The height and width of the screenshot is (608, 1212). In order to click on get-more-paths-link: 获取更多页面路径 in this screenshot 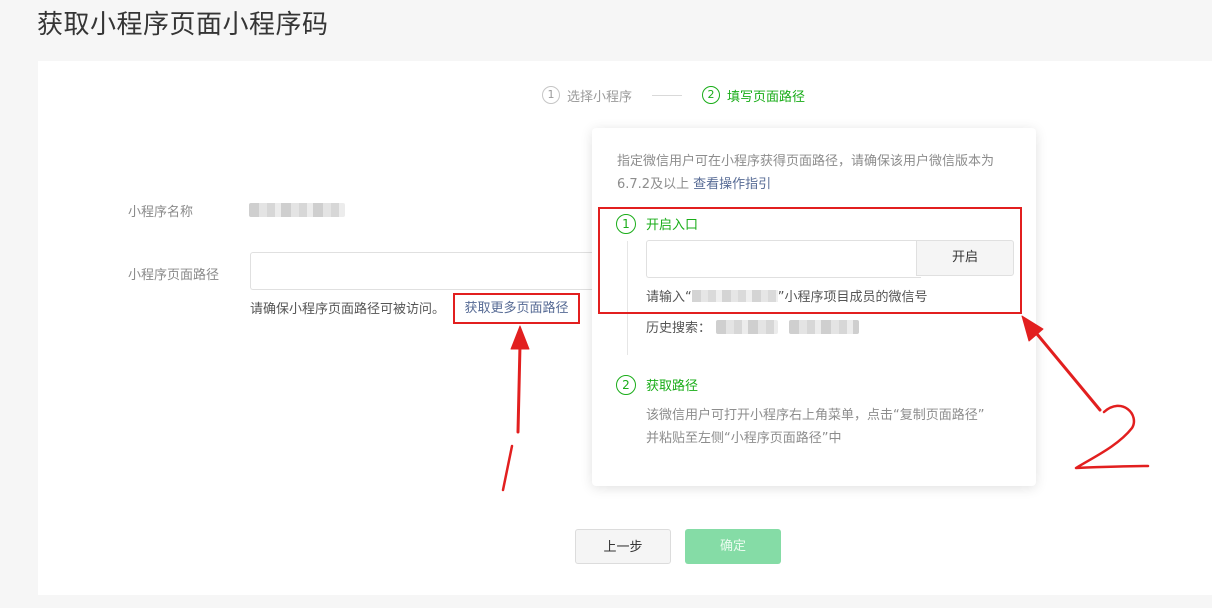, I will do `click(516, 308)`.